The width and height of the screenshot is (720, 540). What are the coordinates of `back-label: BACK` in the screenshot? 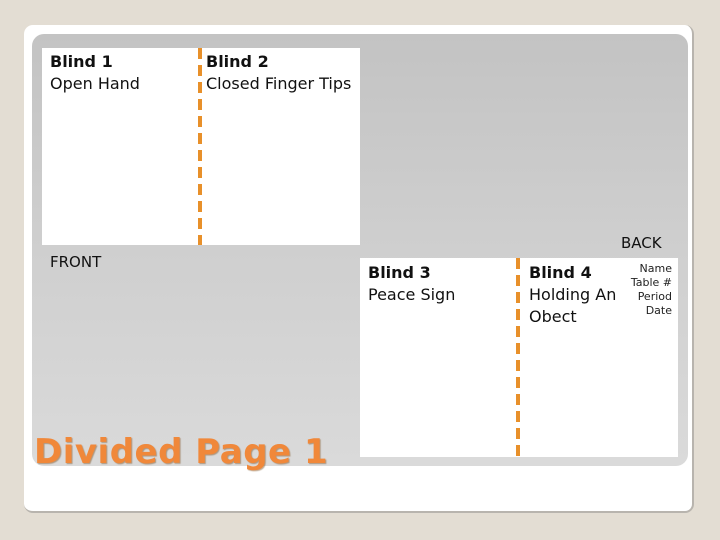 It's located at (641, 243).